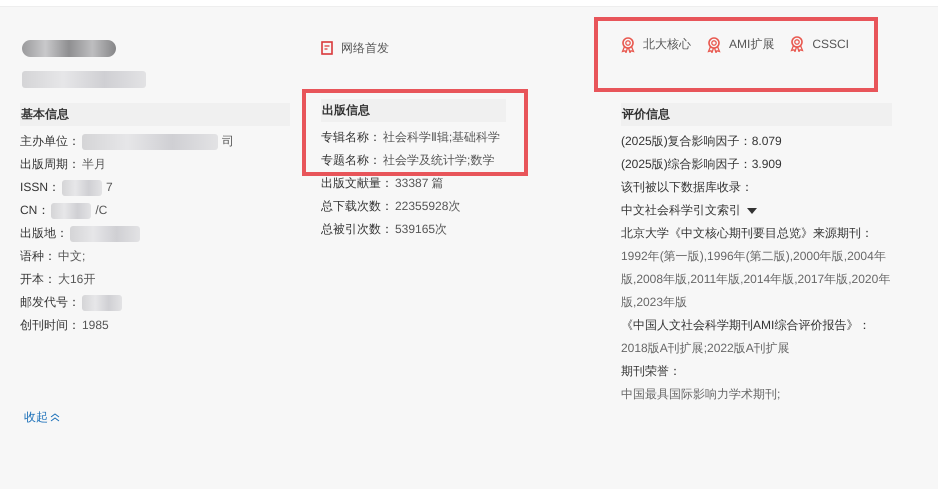 Image resolution: width=938 pixels, height=489 pixels. I want to click on field-label: 出版地：, so click(44, 233).